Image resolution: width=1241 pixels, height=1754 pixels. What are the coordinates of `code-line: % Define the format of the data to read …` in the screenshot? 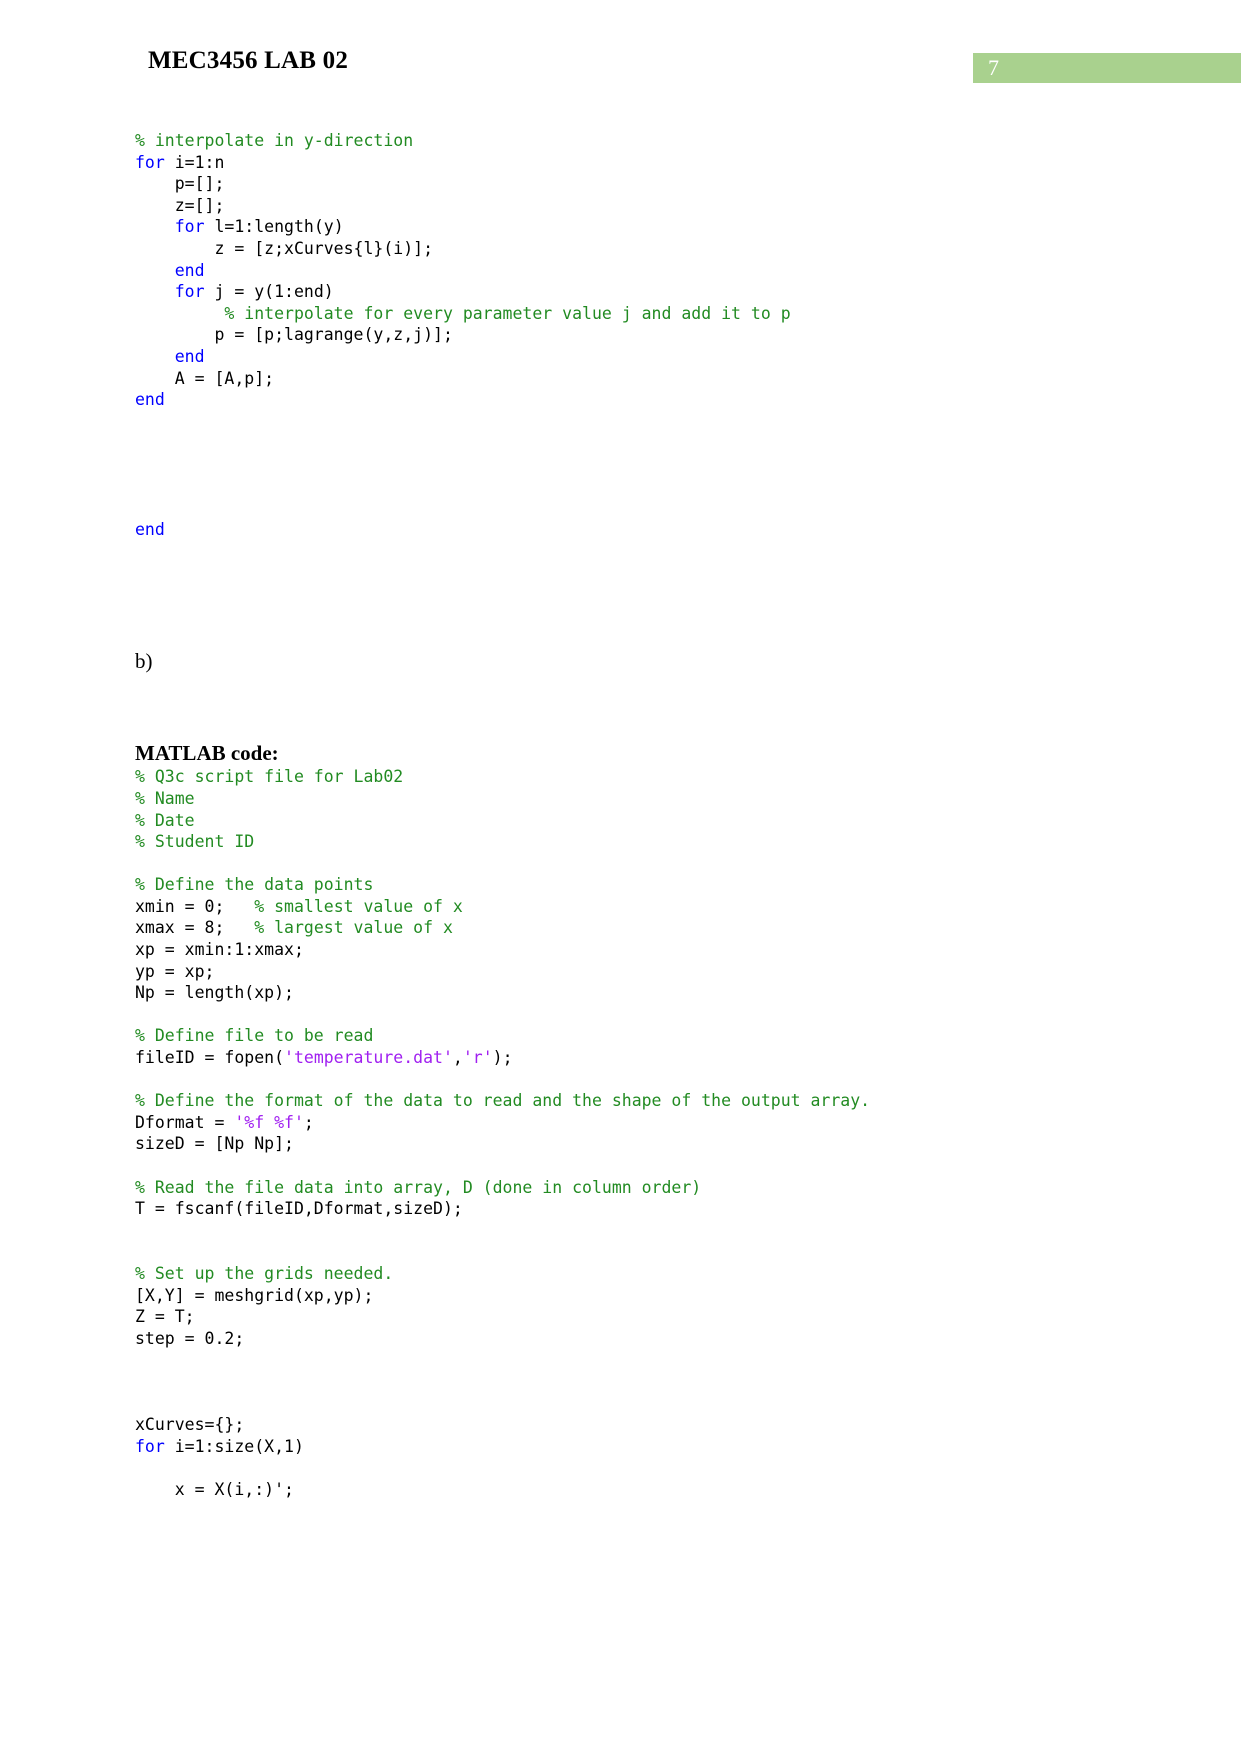 It's located at (655, 1101).